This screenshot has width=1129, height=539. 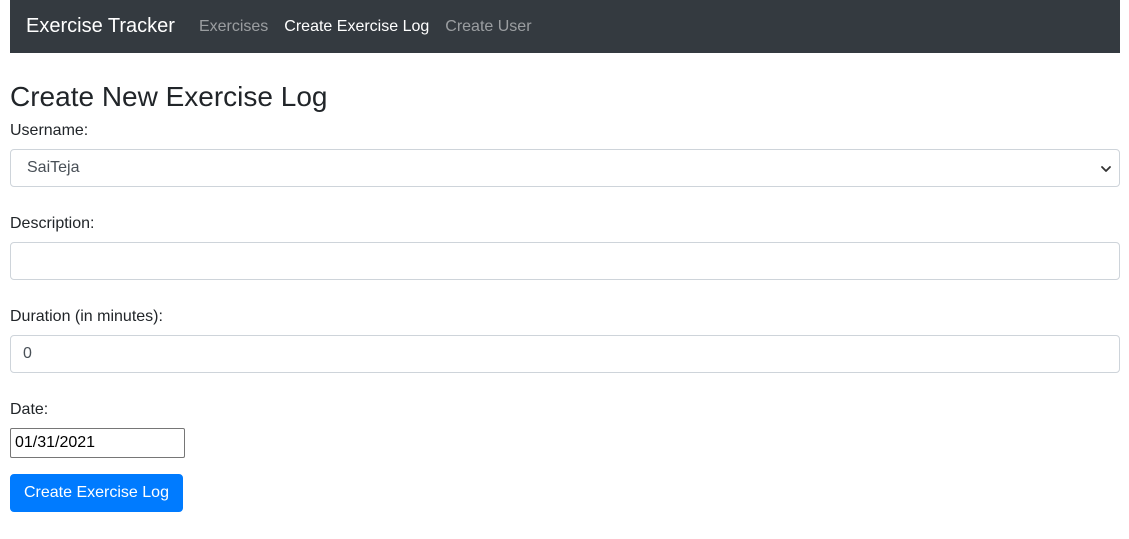 I want to click on username-label: Username:, so click(x=49, y=130).